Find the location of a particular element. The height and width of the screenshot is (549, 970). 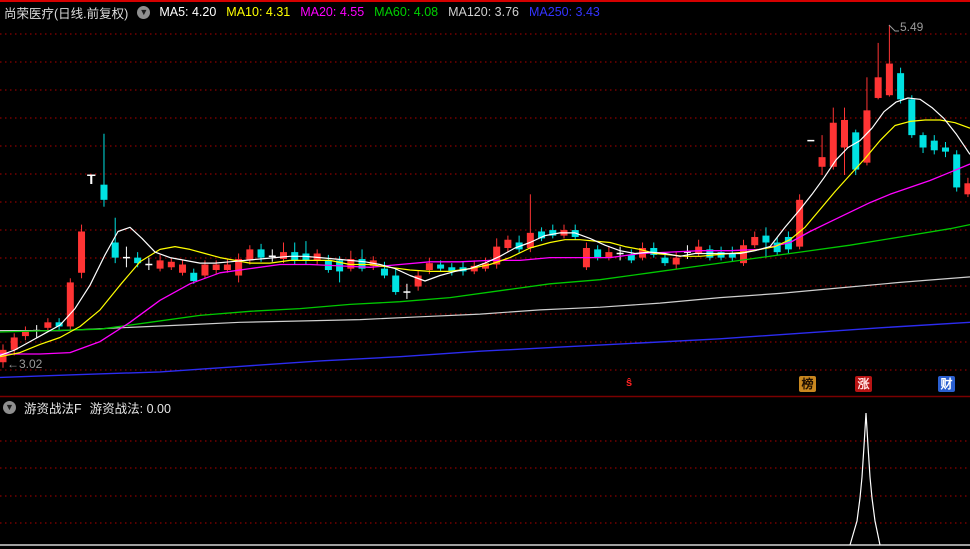

indicator-name: 游资战法F is located at coordinates (53, 408).